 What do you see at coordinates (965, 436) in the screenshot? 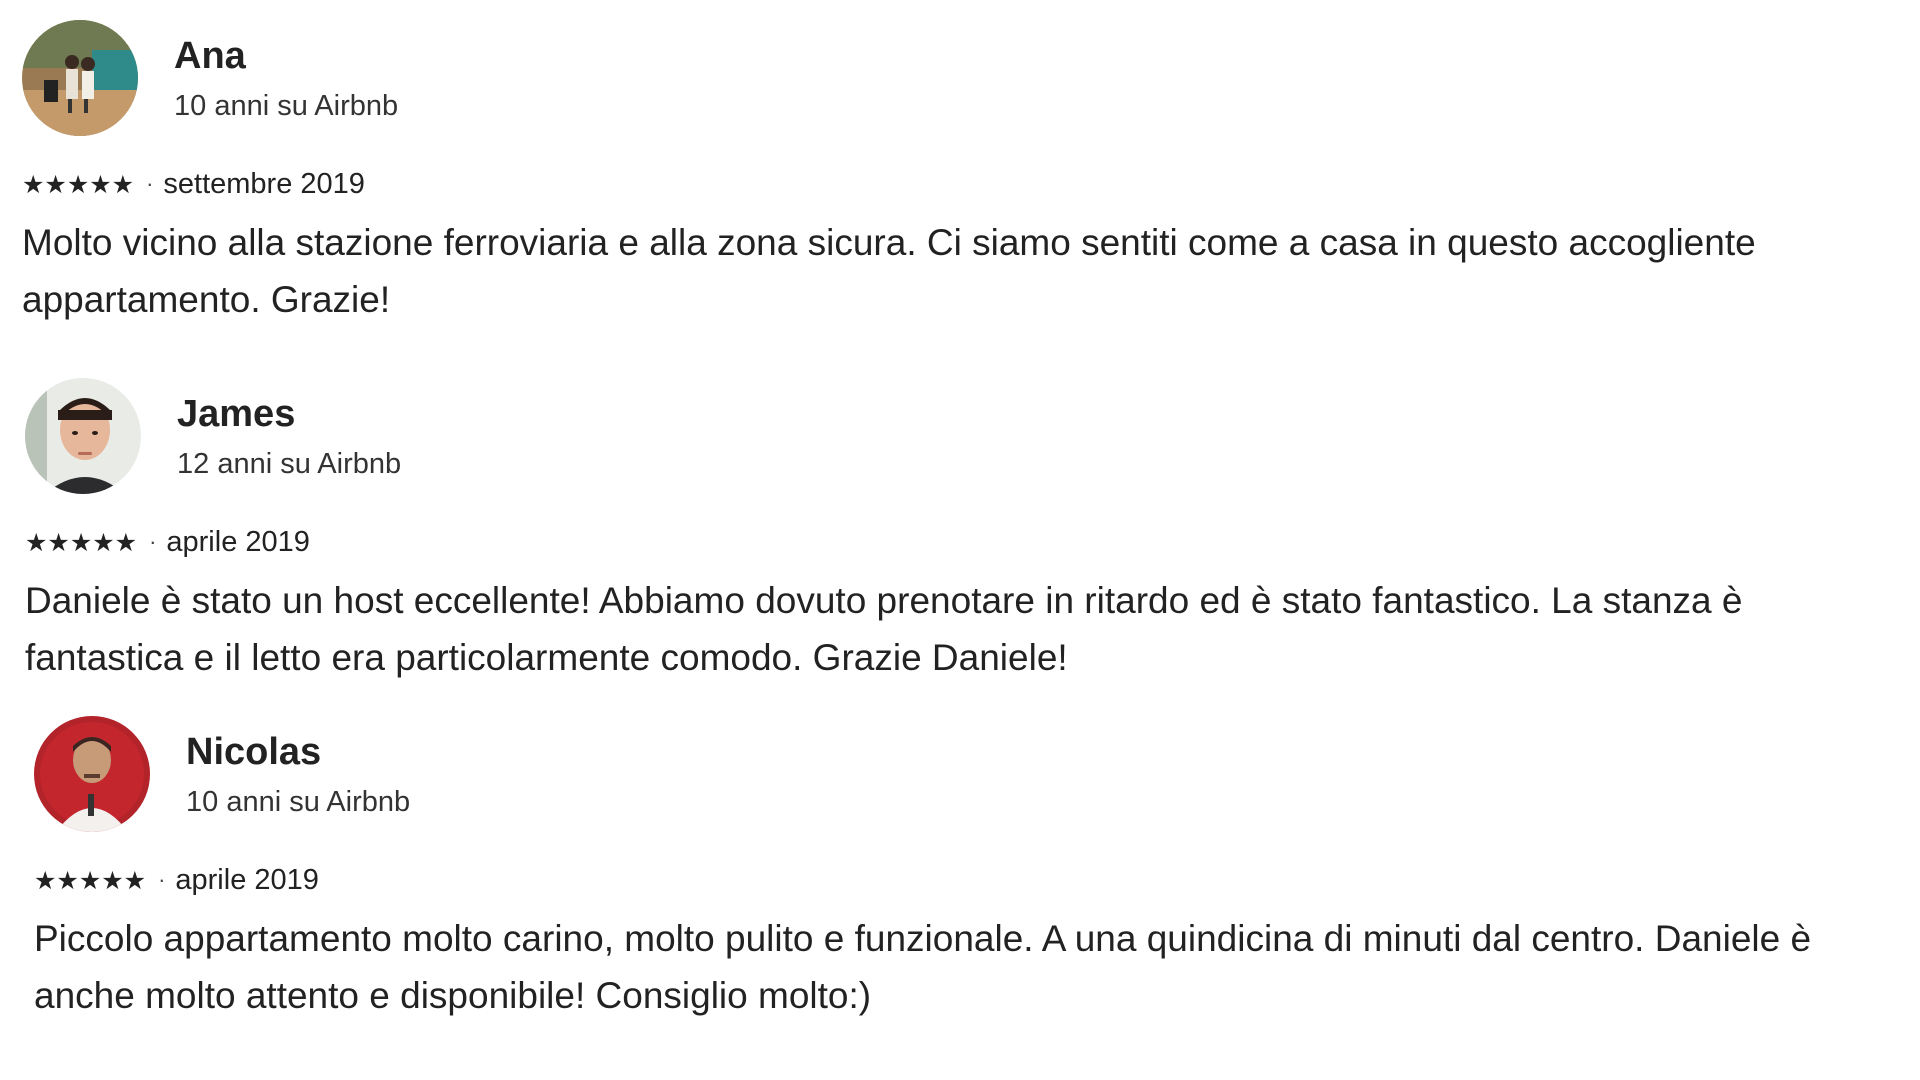
I see `review-header: James 12 anni su Airbnb` at bounding box center [965, 436].